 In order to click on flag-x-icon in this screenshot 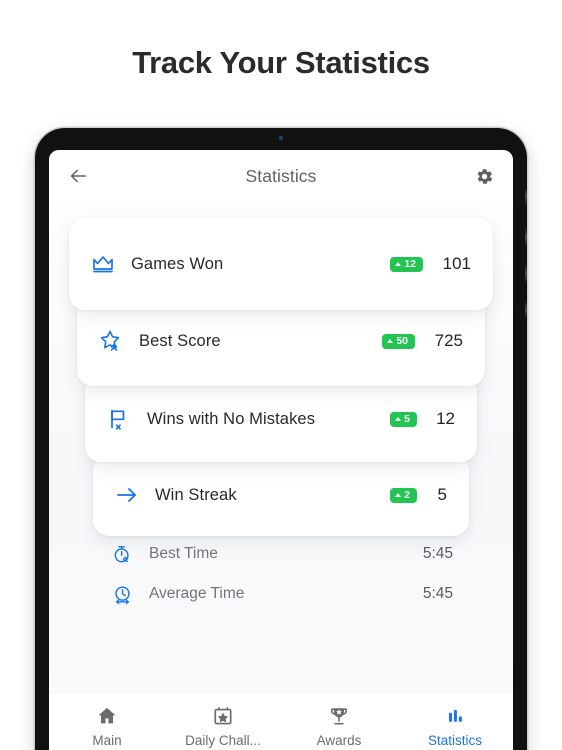, I will do `click(119, 419)`.